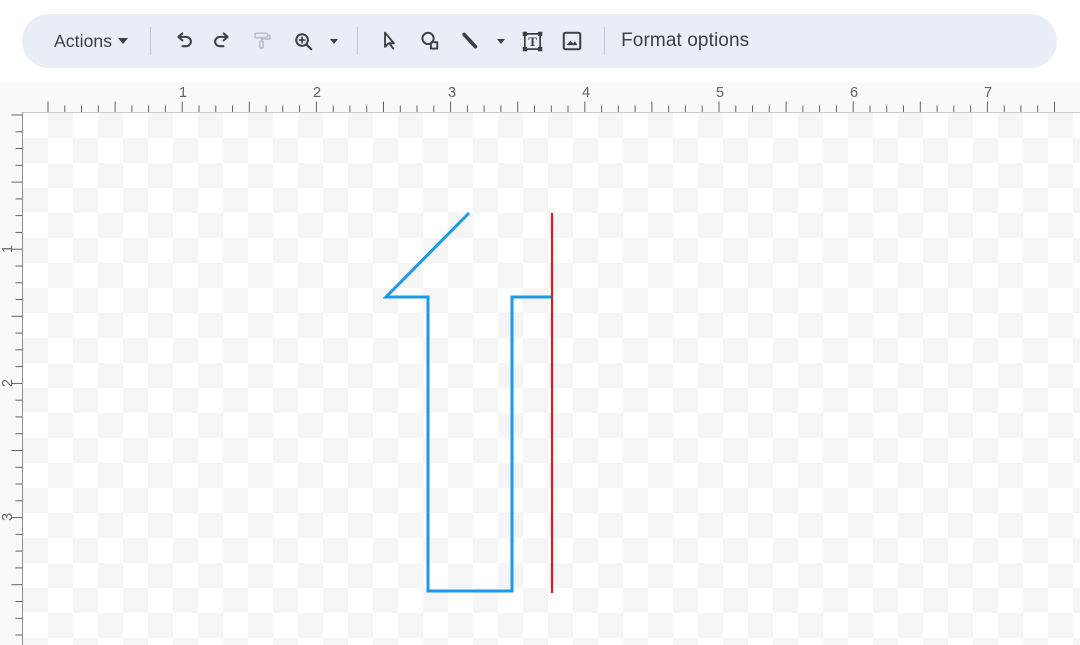 The image size is (1080, 645). I want to click on paint-format-icon, so click(263, 41).